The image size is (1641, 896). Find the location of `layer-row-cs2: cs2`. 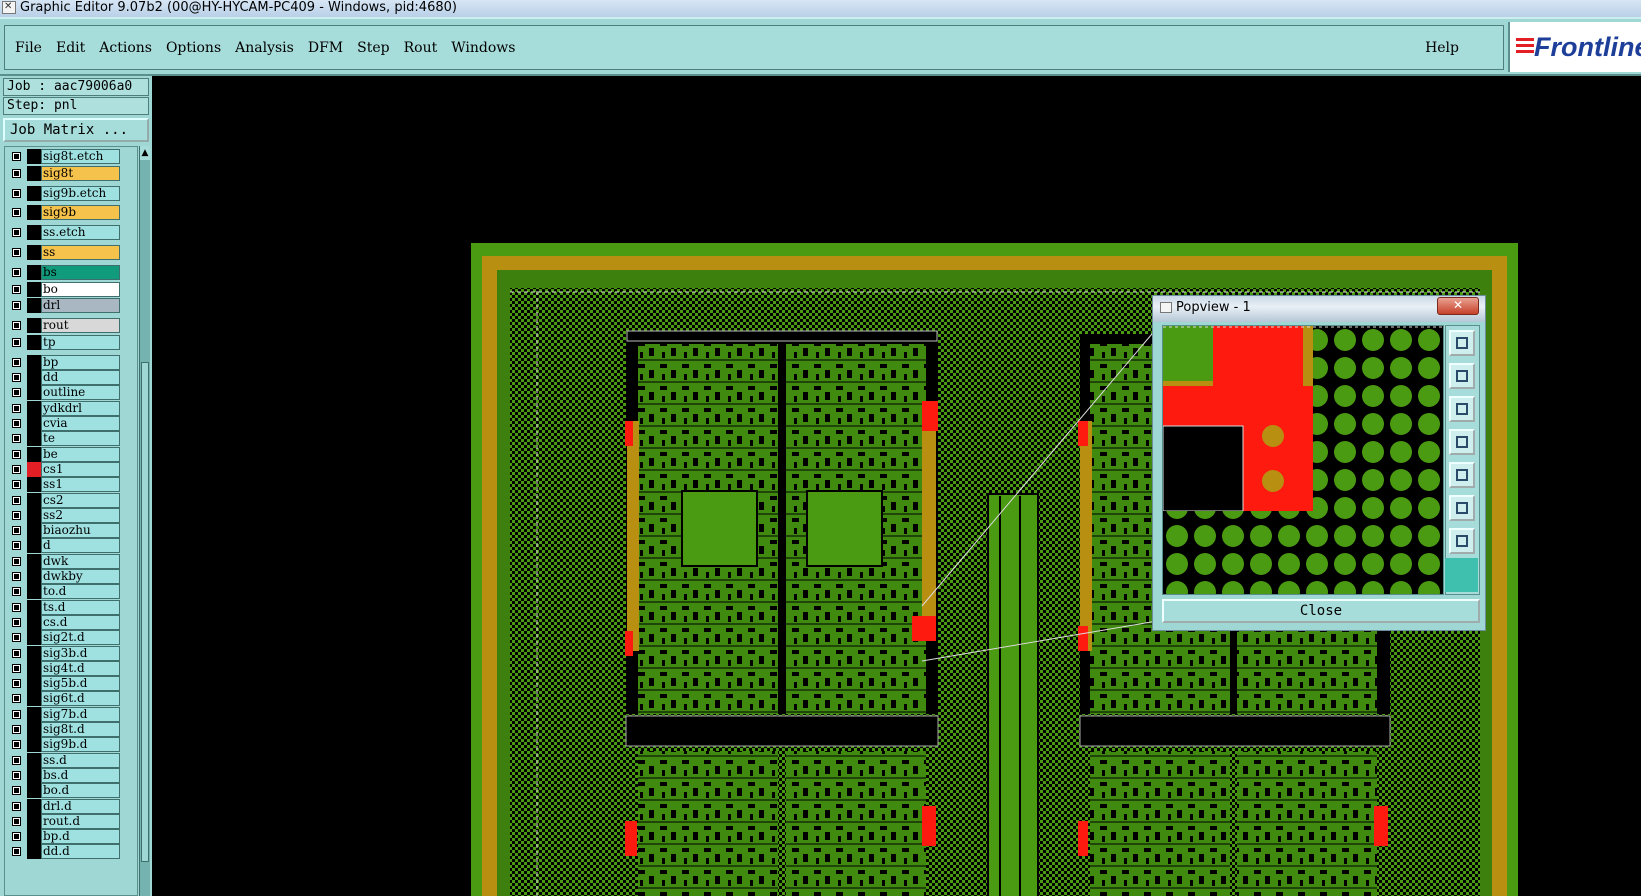

layer-row-cs2: cs2 is located at coordinates (64, 500).